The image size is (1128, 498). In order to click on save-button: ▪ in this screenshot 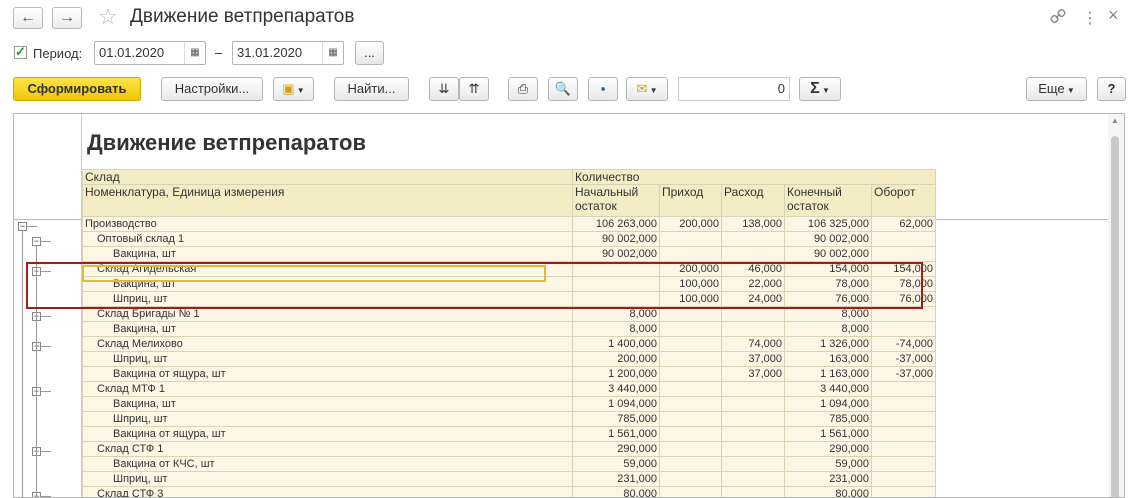, I will do `click(603, 89)`.